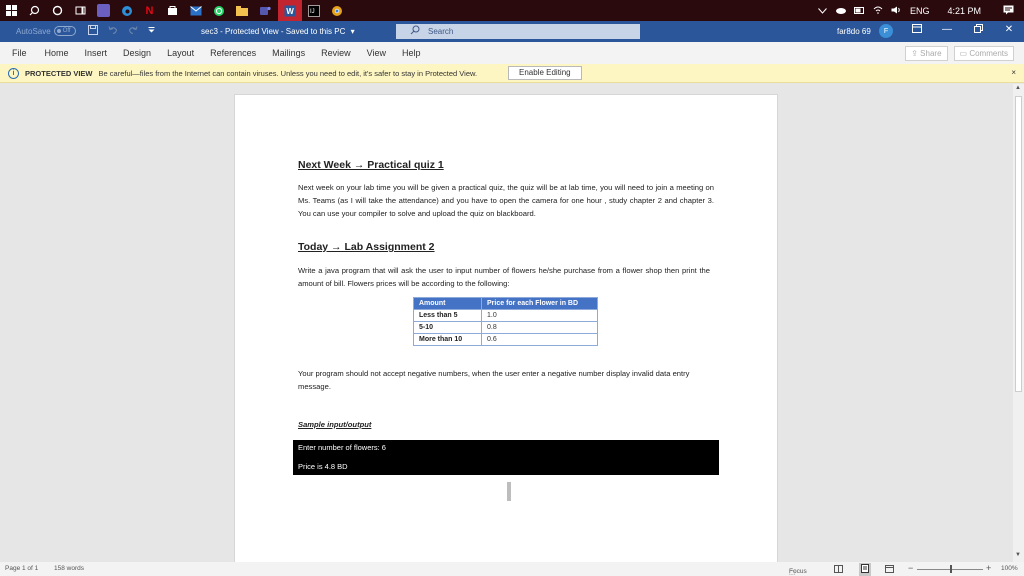 This screenshot has width=1024, height=576. Describe the element at coordinates (80, 10) in the screenshot. I see `task-view-icon` at that location.